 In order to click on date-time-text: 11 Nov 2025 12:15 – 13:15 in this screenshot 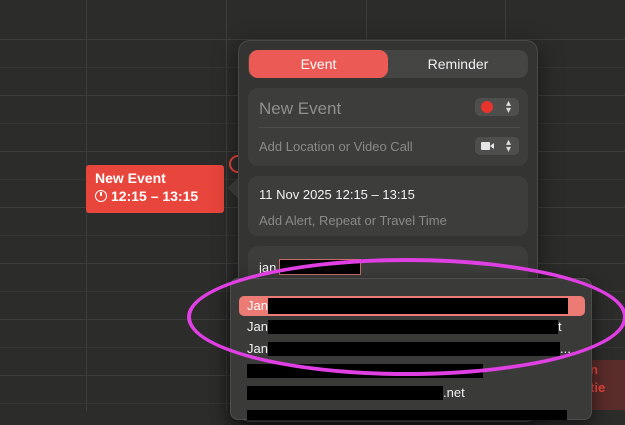, I will do `click(337, 194)`.